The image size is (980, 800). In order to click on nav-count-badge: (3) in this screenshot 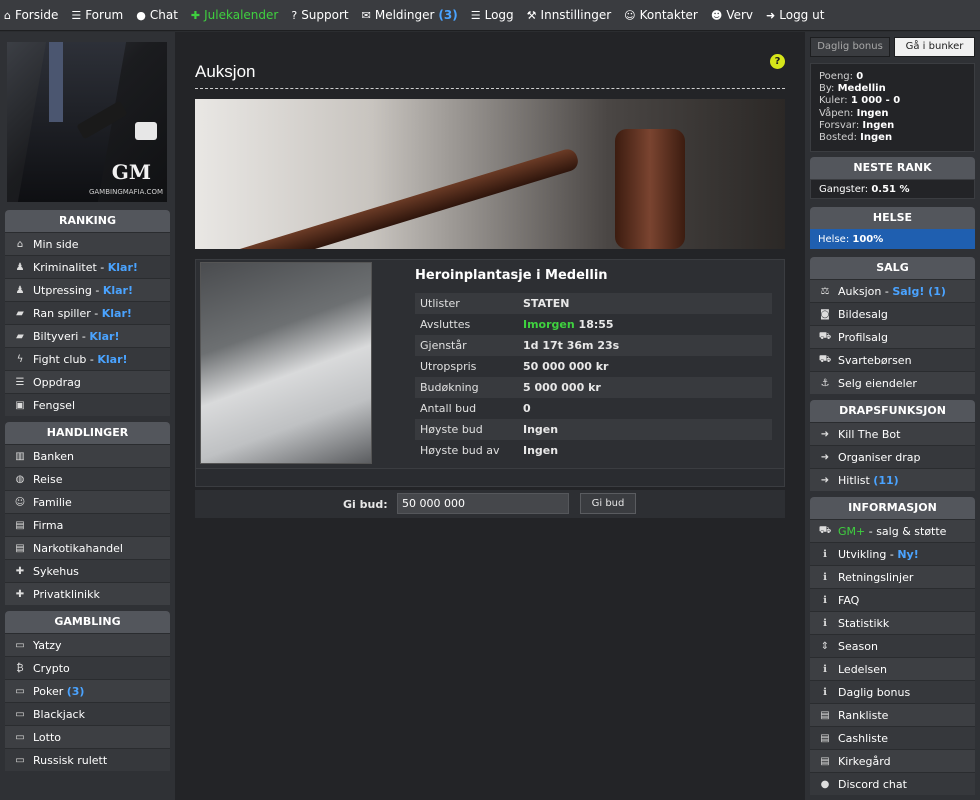, I will do `click(448, 15)`.